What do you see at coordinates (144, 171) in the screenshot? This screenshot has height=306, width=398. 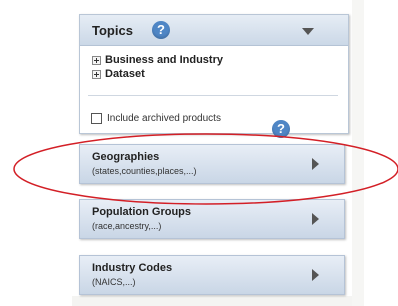 I see `facet-subtitle: (states,counties,places,...)` at bounding box center [144, 171].